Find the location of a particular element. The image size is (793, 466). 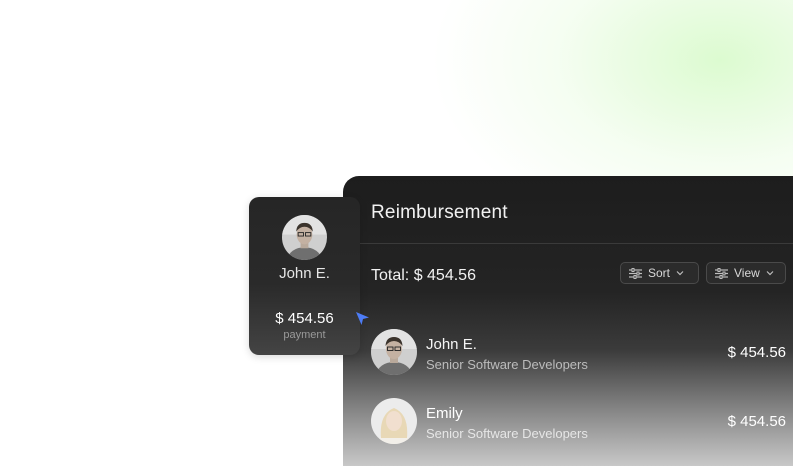

total-amount: Total: $ 454.56 is located at coordinates (423, 275).